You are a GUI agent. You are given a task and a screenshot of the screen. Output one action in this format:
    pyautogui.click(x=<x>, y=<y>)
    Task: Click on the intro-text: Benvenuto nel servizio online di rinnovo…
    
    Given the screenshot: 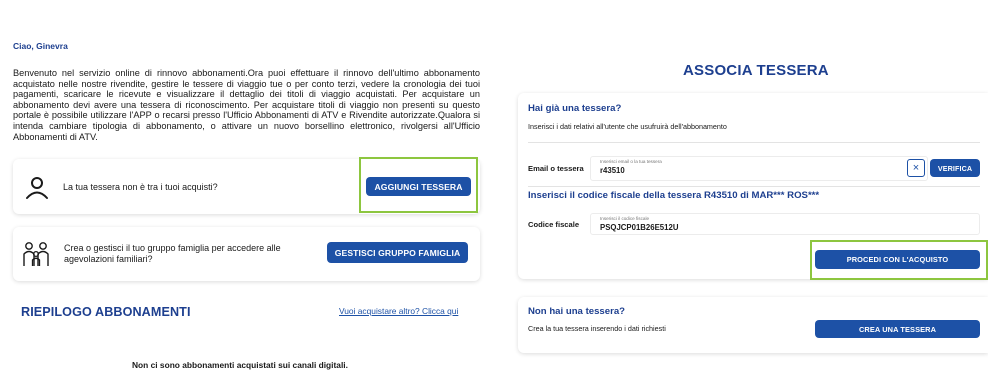 What is the action you would take?
    pyautogui.click(x=246, y=105)
    